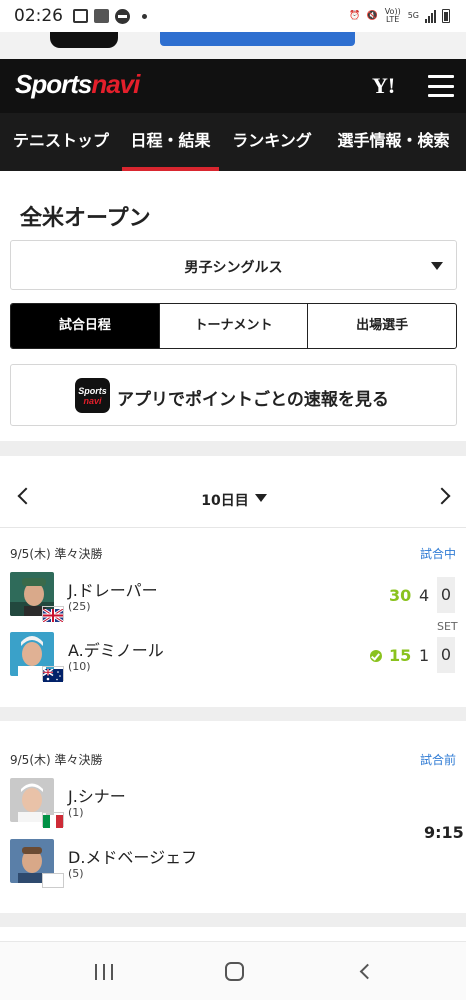  I want to click on ad-download-button, so click(257, 39).